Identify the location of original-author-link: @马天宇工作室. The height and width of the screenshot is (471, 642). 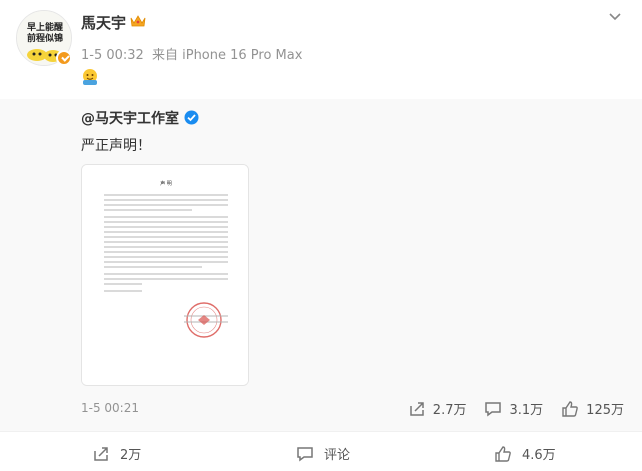
(130, 118).